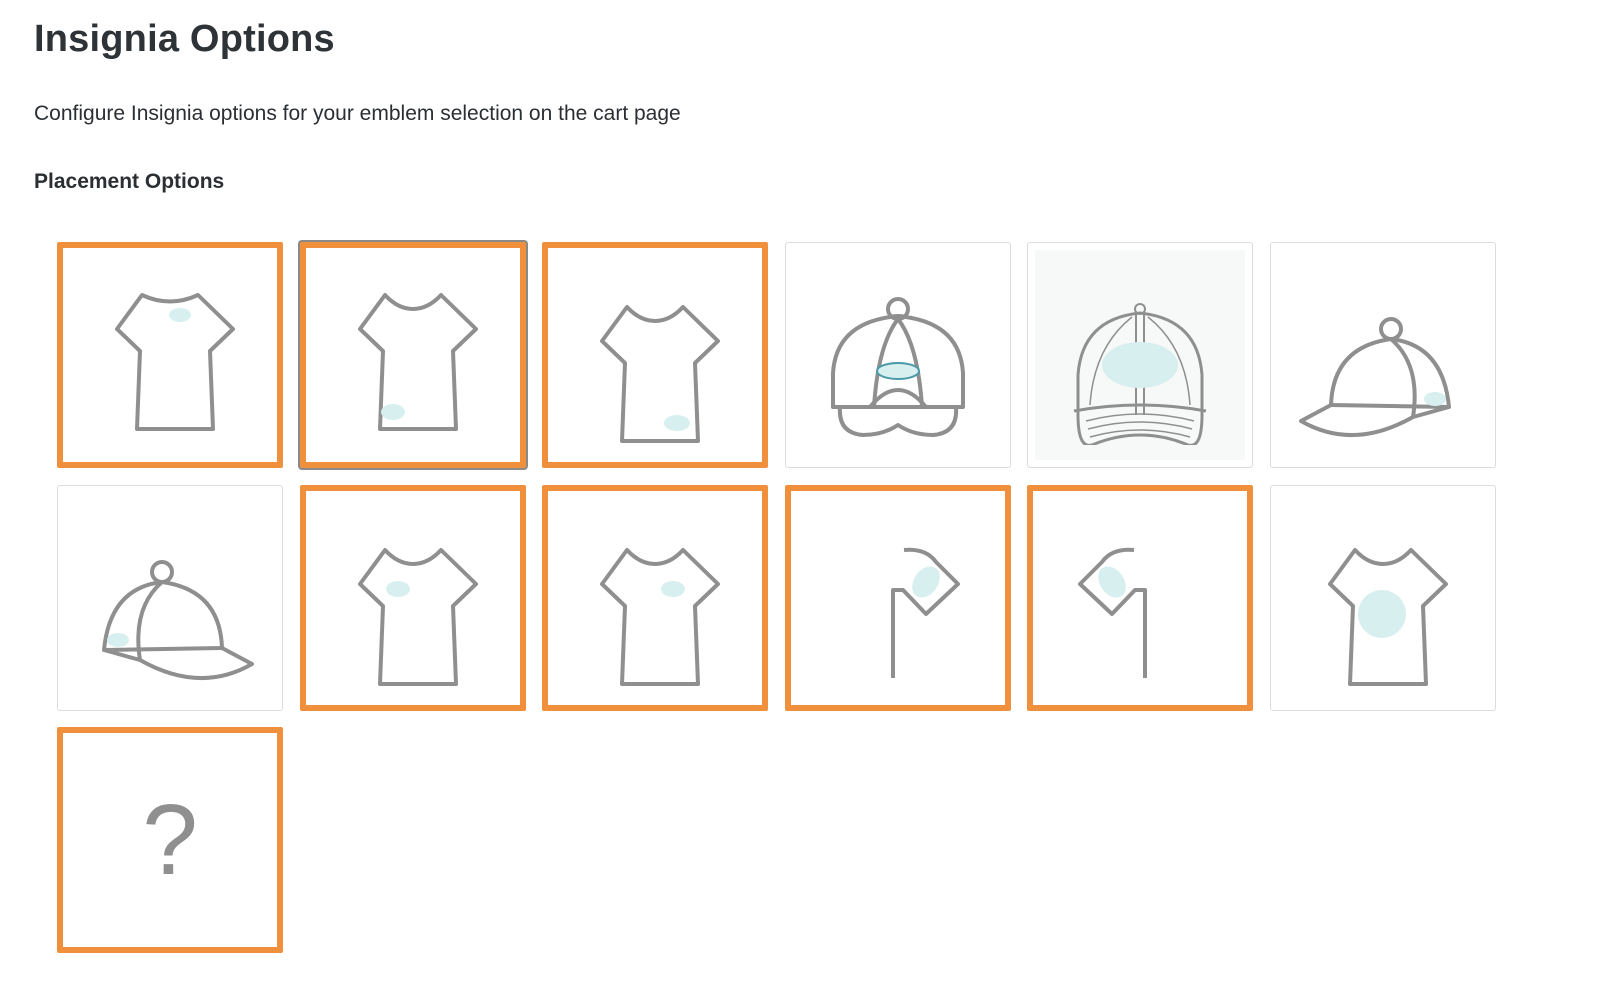  What do you see at coordinates (660, 374) in the screenshot?
I see `tshirt-bottom-right-icon` at bounding box center [660, 374].